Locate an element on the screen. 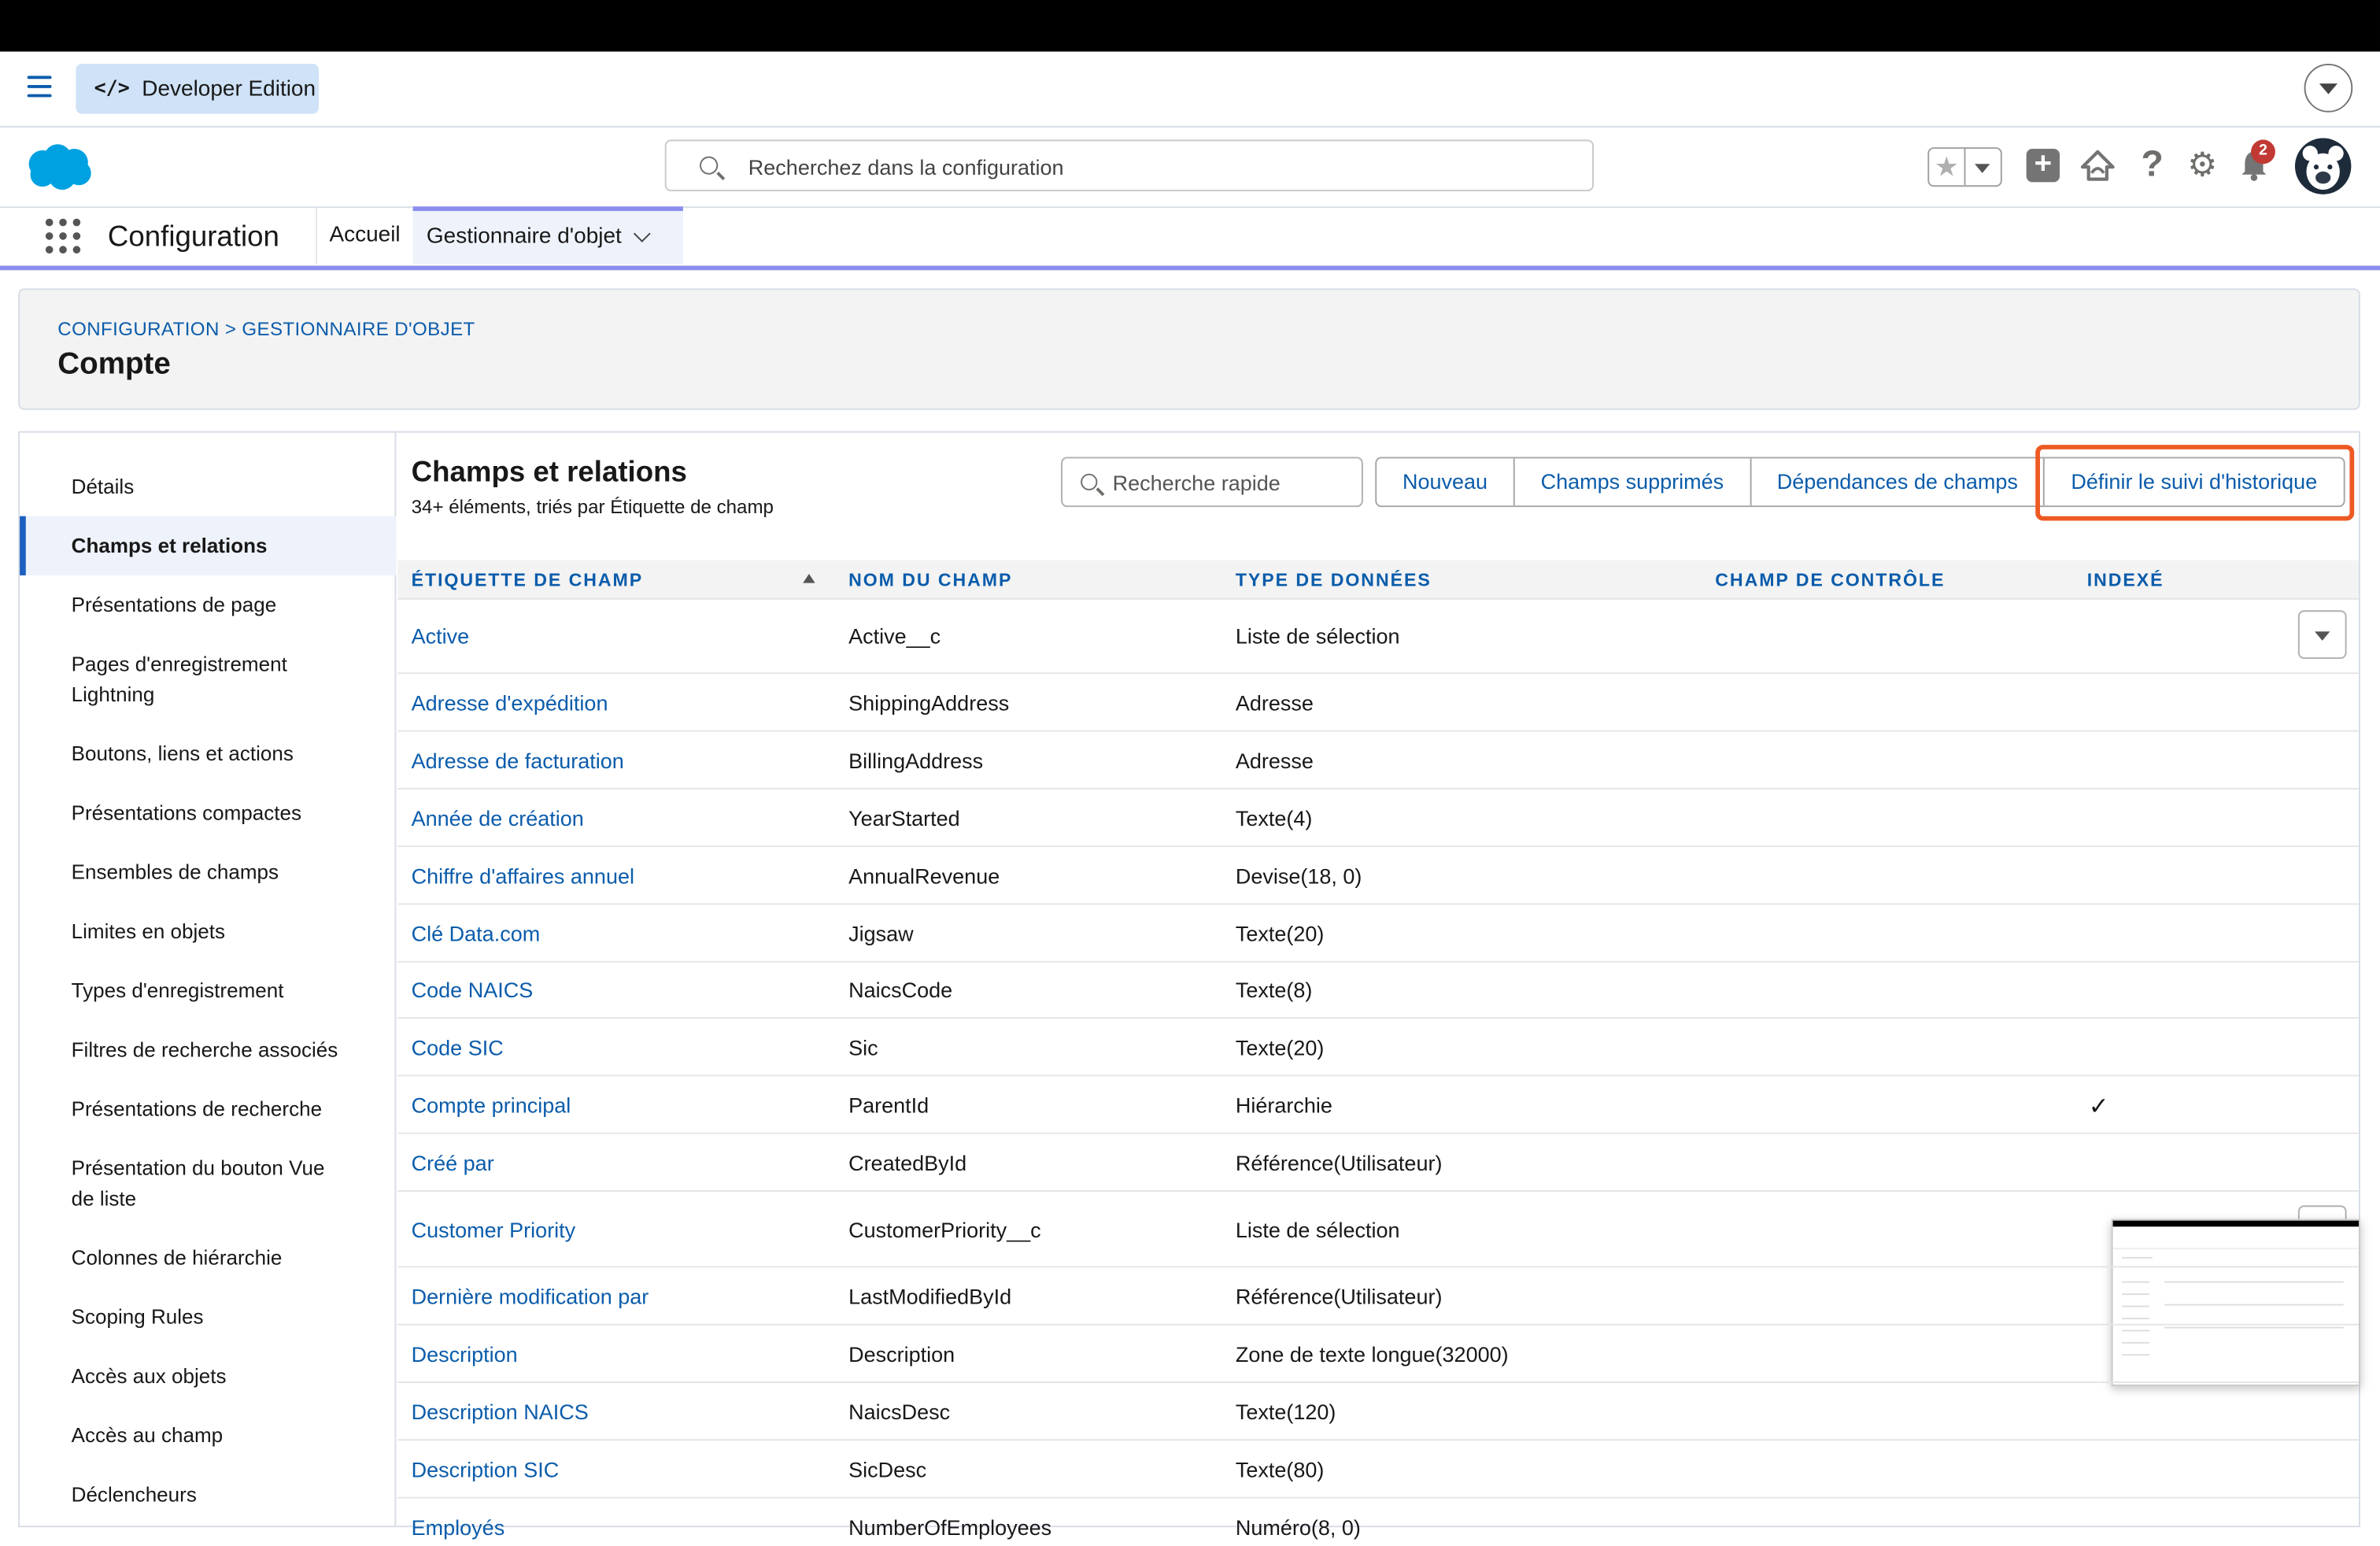 Image resolution: width=2380 pixels, height=1546 pixels. app-name: Configuration is located at coordinates (193, 238).